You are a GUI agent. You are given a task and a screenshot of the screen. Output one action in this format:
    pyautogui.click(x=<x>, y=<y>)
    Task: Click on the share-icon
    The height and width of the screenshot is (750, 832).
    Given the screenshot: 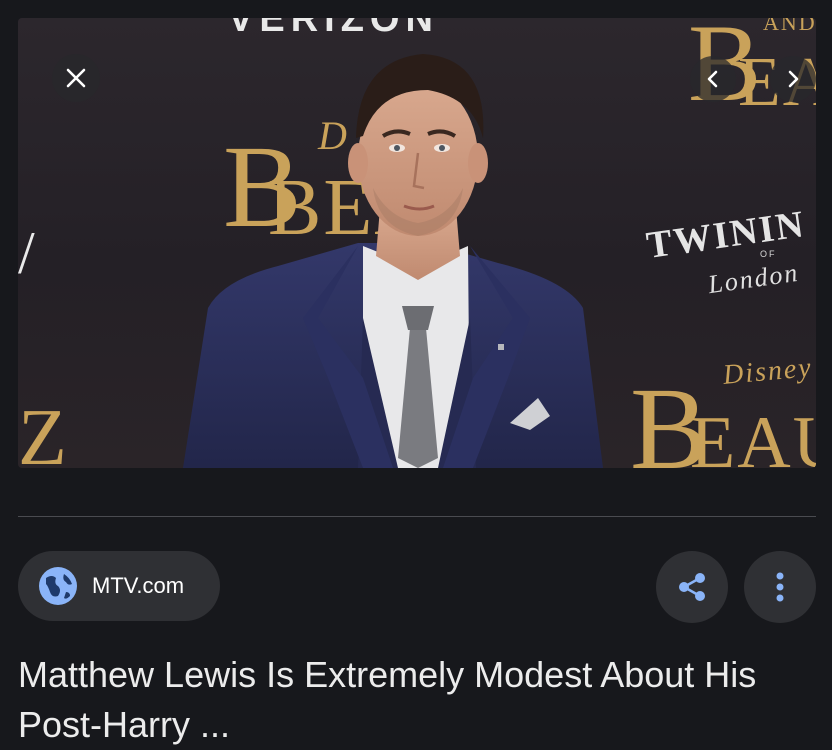 What is the action you would take?
    pyautogui.click(x=692, y=587)
    